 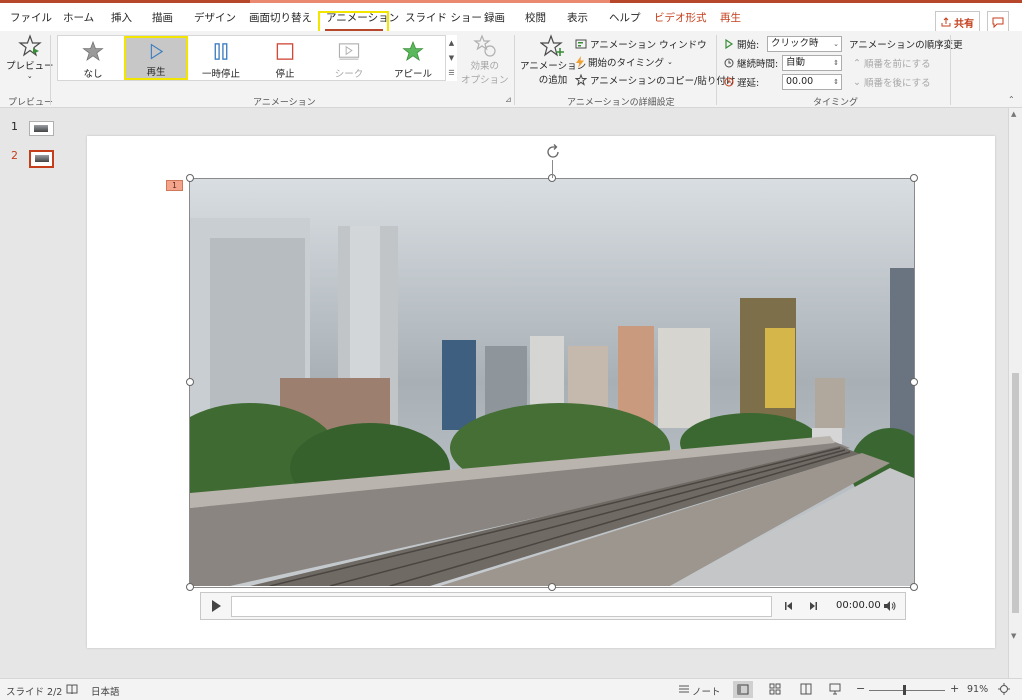 I want to click on chevron-up-icon: ⌃, so click(x=857, y=63).